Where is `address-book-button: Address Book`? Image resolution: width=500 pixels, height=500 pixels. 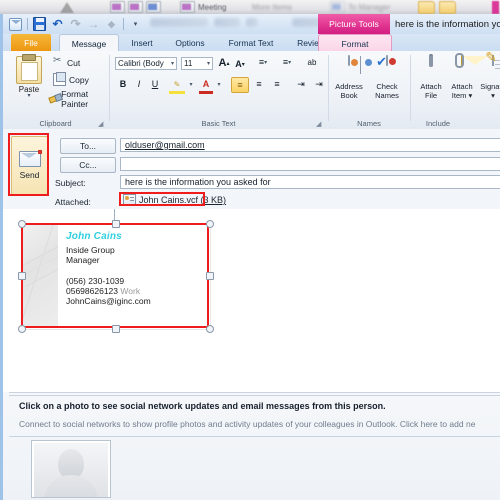 address-book-button: Address Book is located at coordinates (349, 77).